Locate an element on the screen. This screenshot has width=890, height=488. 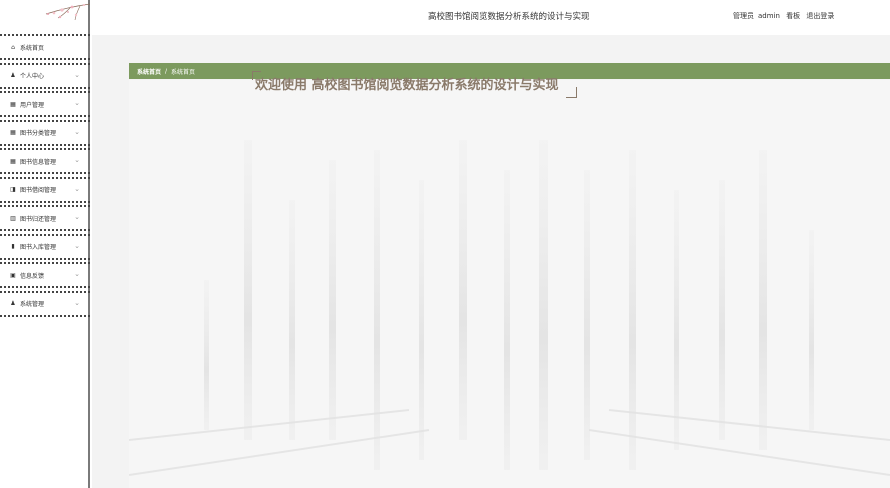
sidebar-item-7: ▮ 图书入库管理 ⌄ is located at coordinates (45, 246).